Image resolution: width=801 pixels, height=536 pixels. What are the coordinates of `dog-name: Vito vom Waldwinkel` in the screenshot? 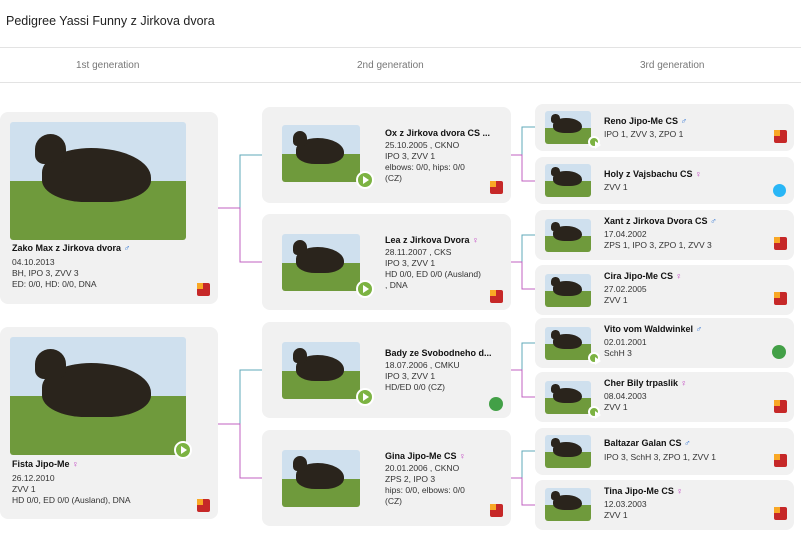 It's located at (648, 329).